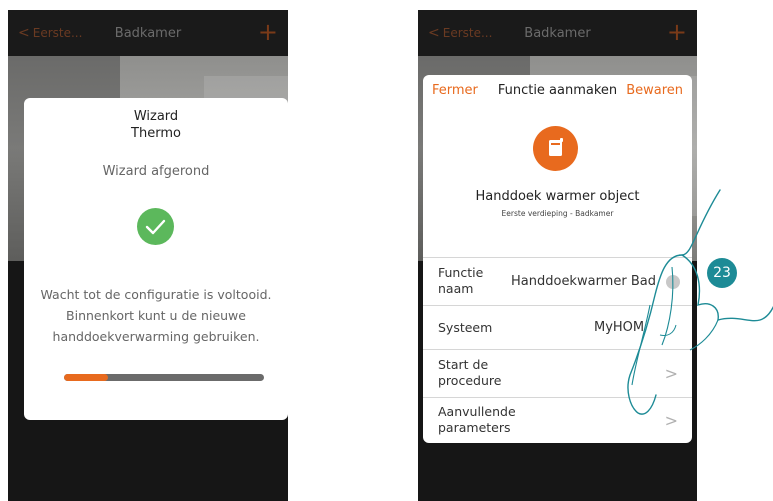 This screenshot has width=773, height=501. What do you see at coordinates (155, 226) in the screenshot?
I see `check-circle-icon` at bounding box center [155, 226].